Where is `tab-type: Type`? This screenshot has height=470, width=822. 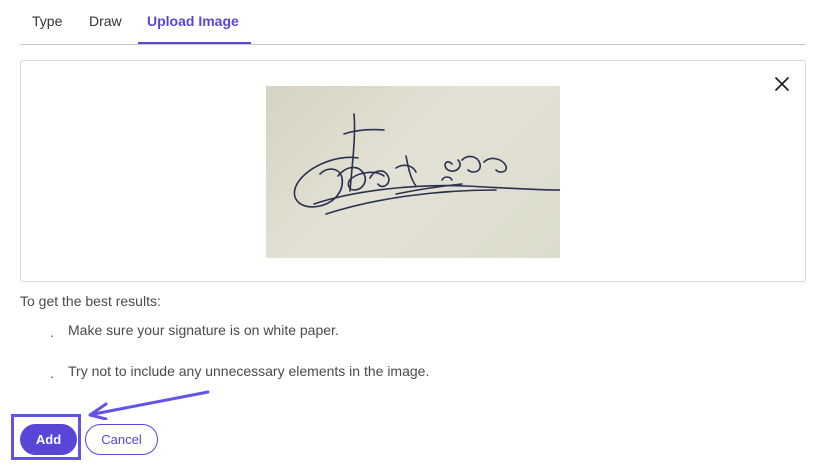
tab-type: Type is located at coordinates (47, 27).